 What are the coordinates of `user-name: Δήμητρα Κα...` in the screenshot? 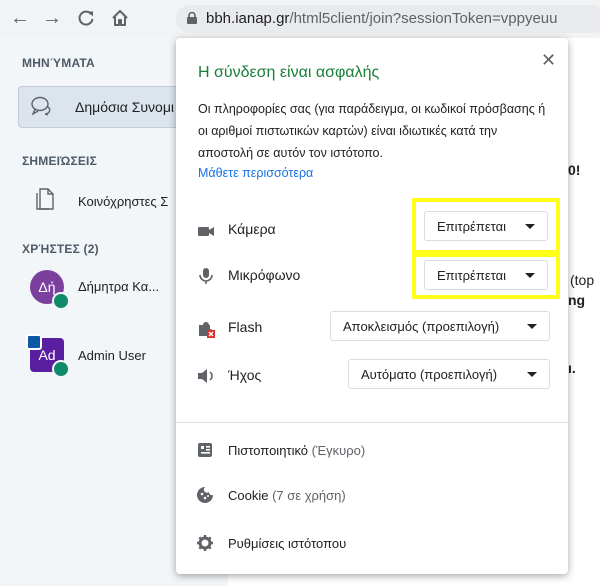 It's located at (118, 286).